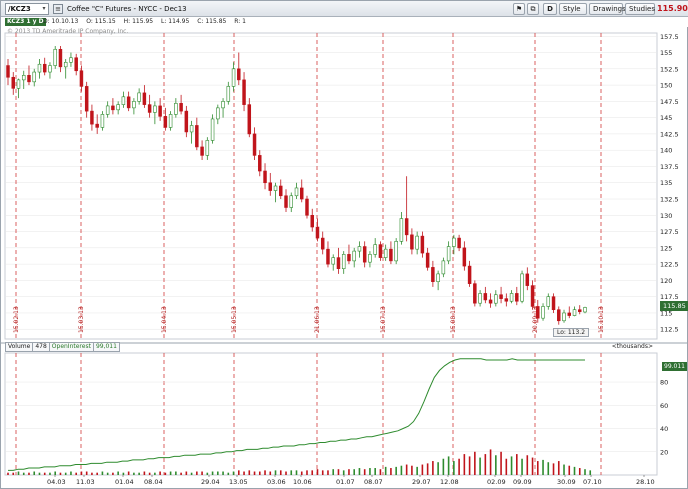  Describe the element at coordinates (56, 482) in the screenshot. I see `x-axis-label: 04.03` at that location.